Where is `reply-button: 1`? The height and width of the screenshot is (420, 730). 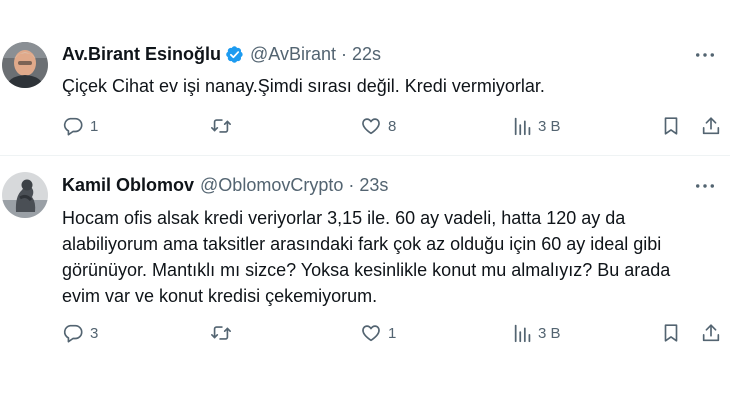 reply-button: 1 is located at coordinates (80, 126).